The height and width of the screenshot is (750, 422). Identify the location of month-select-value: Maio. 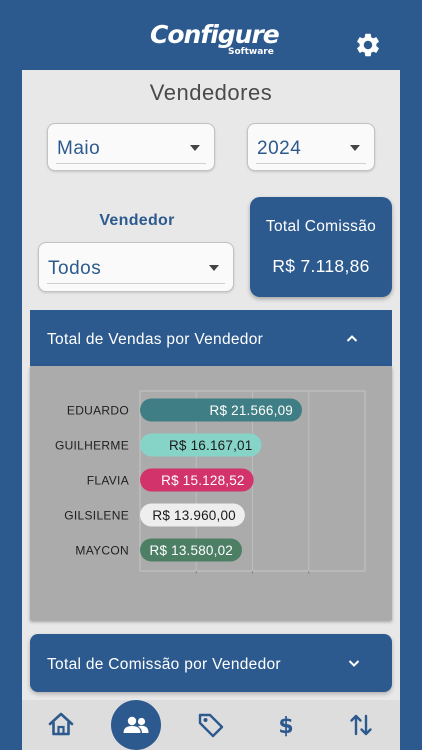
(79, 148).